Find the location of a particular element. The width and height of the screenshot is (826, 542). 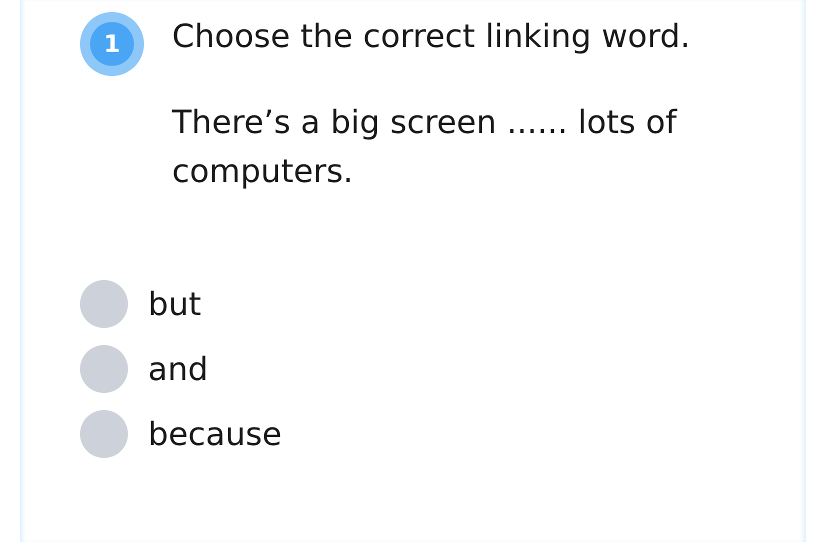

question-number-badge: 1 is located at coordinates (112, 44).